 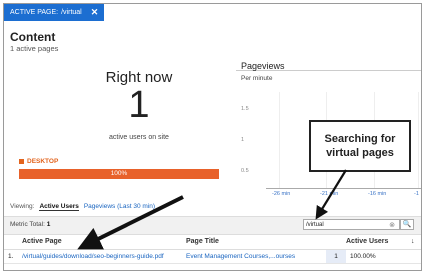 What do you see at coordinates (42, 241) in the screenshot?
I see `column-header-active-page: Active Page` at bounding box center [42, 241].